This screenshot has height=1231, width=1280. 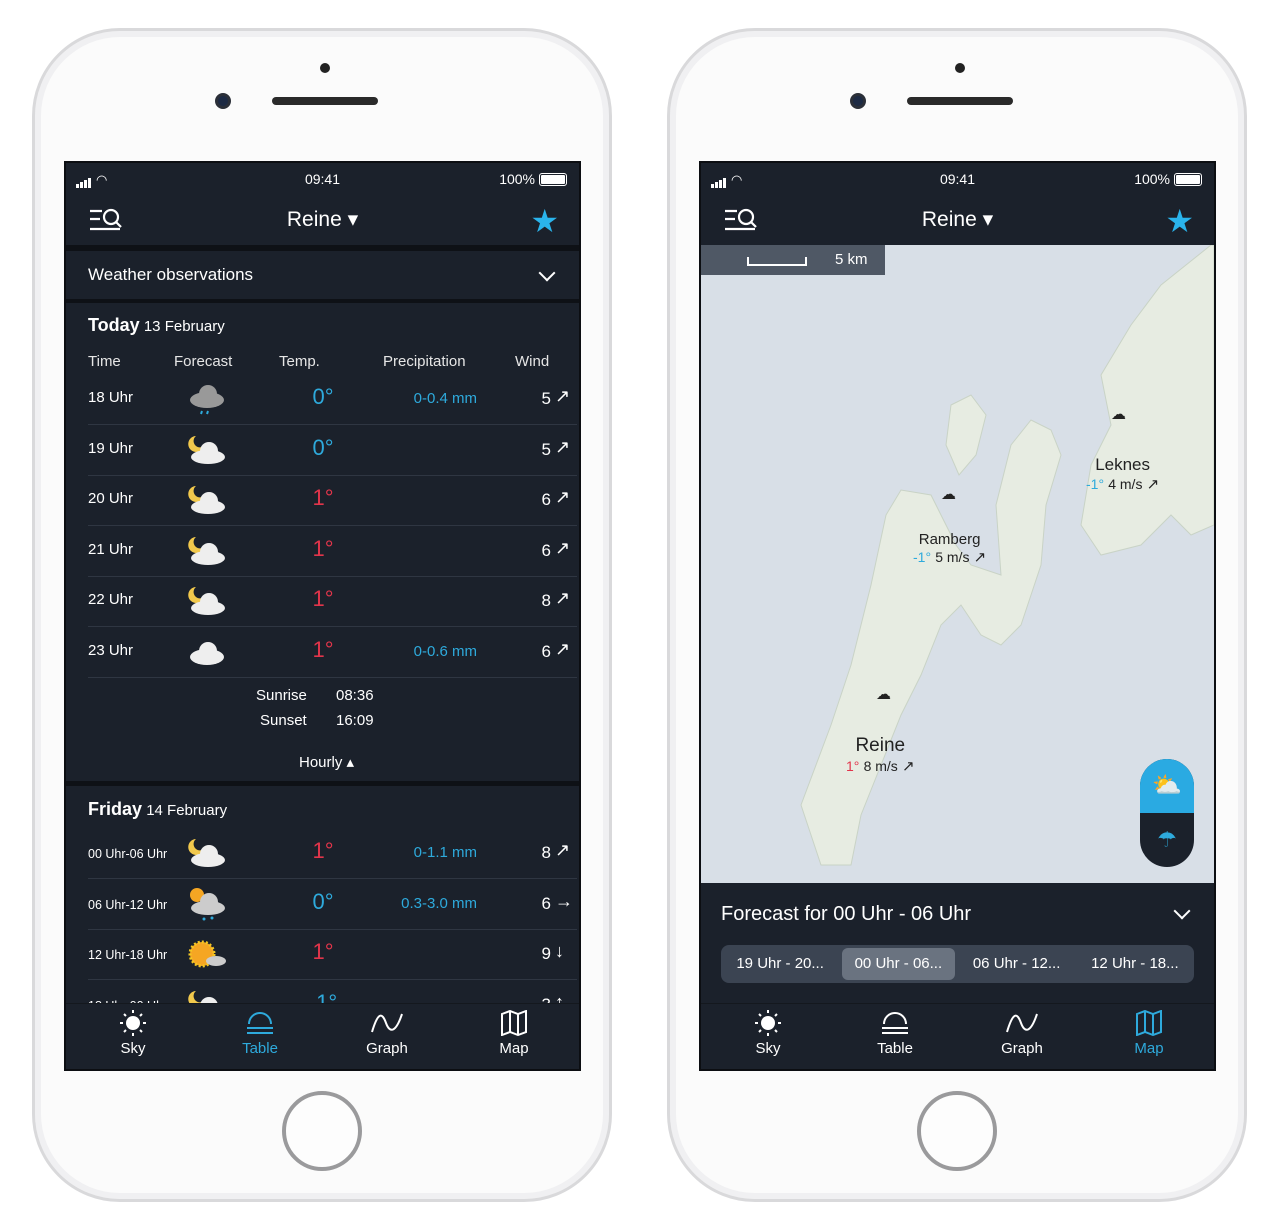 I want to click on forecast-row: 22 Uhr 1° 8 ↗, so click(x=332, y=602).